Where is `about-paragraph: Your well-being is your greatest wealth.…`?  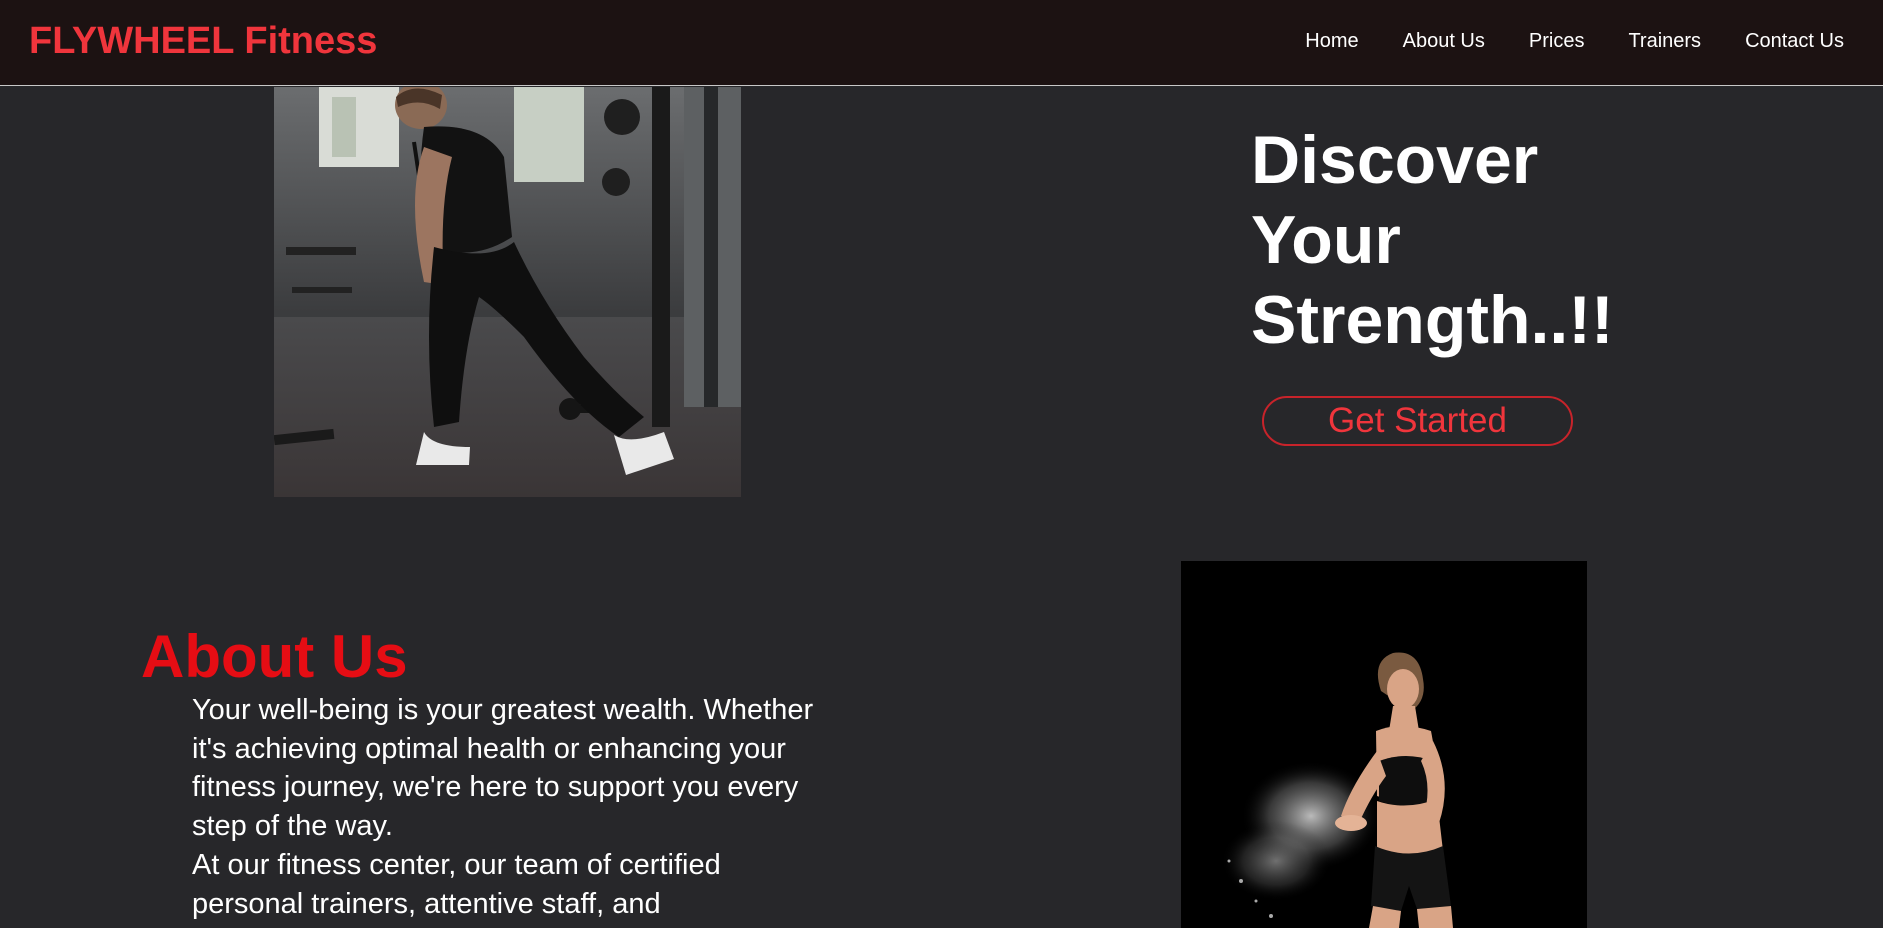
about-paragraph: Your well-being is your greatest wealth.… is located at coordinates (503, 768).